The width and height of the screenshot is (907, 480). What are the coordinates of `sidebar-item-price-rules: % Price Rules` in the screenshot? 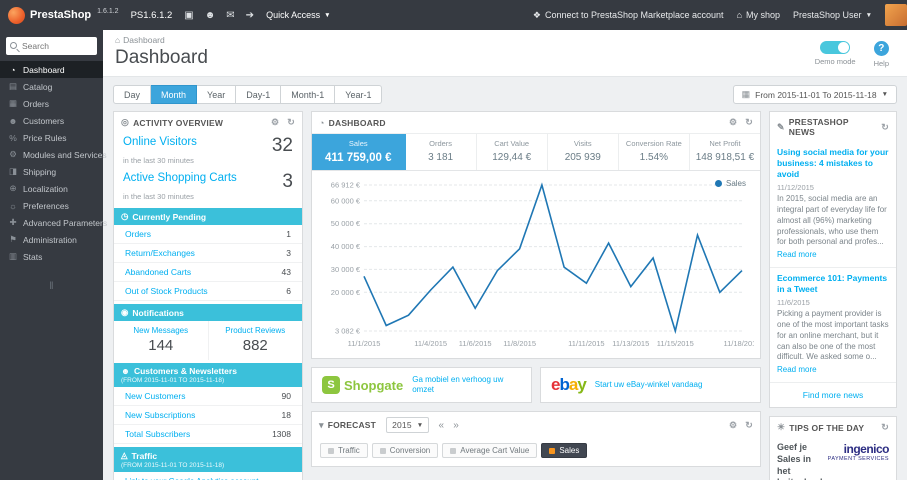 It's located at (51, 137).